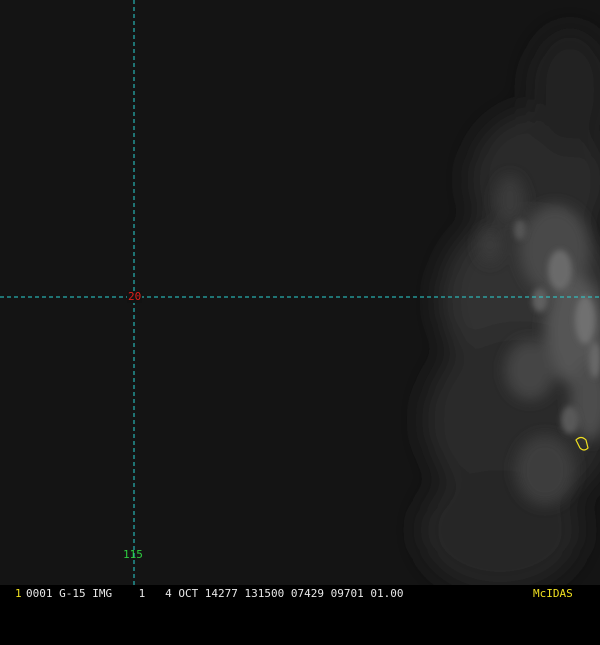  I want to click on frame-number: 1, so click(18, 593).